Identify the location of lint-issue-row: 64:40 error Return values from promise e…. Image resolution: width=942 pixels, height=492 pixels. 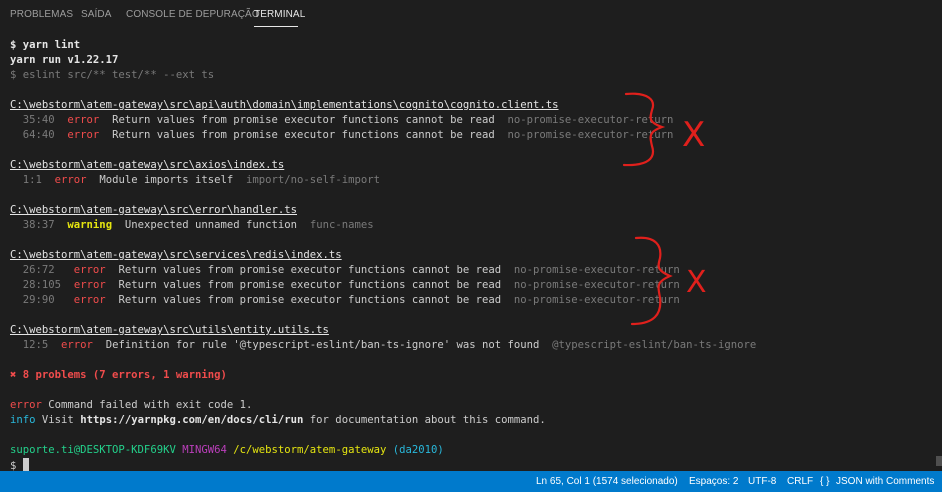
(348, 135).